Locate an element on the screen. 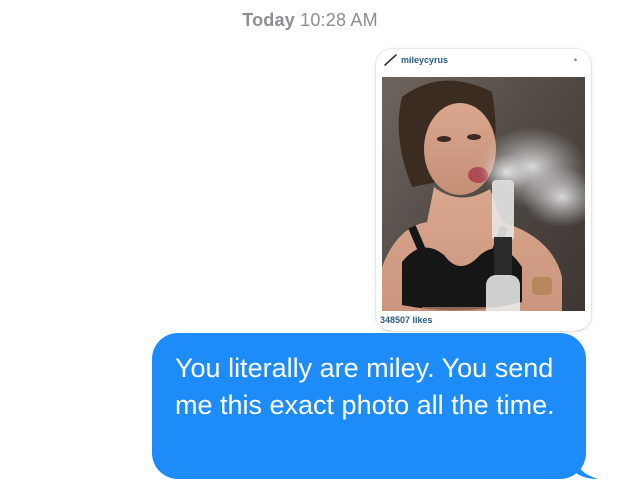 Image resolution: width=620 pixels, height=487 pixels. timestamp-day: Today is located at coordinates (268, 20).